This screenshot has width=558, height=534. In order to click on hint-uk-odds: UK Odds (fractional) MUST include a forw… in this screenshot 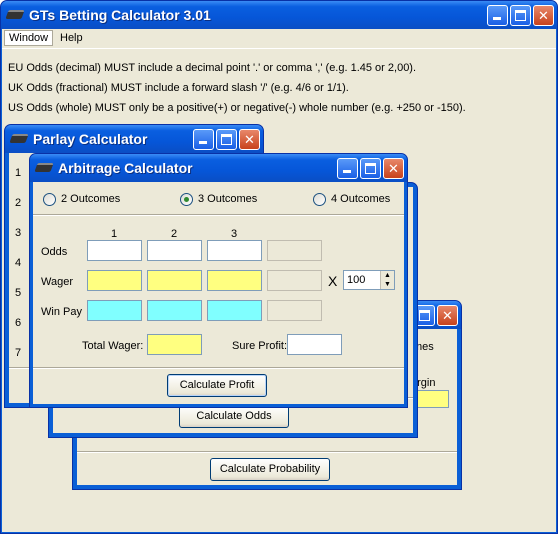, I will do `click(178, 88)`.